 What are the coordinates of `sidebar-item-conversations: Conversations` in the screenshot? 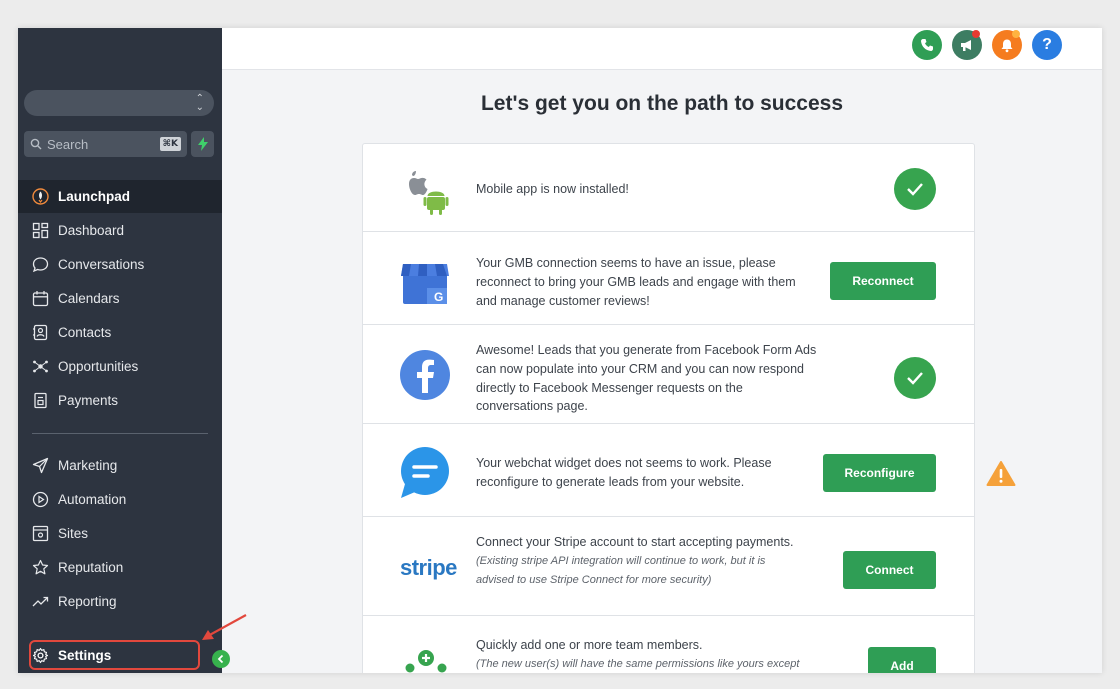 It's located at (120, 264).